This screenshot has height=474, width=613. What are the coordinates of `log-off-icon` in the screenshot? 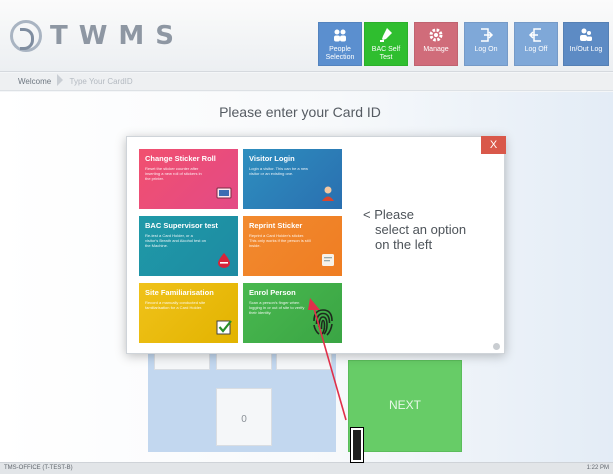 It's located at (534, 35).